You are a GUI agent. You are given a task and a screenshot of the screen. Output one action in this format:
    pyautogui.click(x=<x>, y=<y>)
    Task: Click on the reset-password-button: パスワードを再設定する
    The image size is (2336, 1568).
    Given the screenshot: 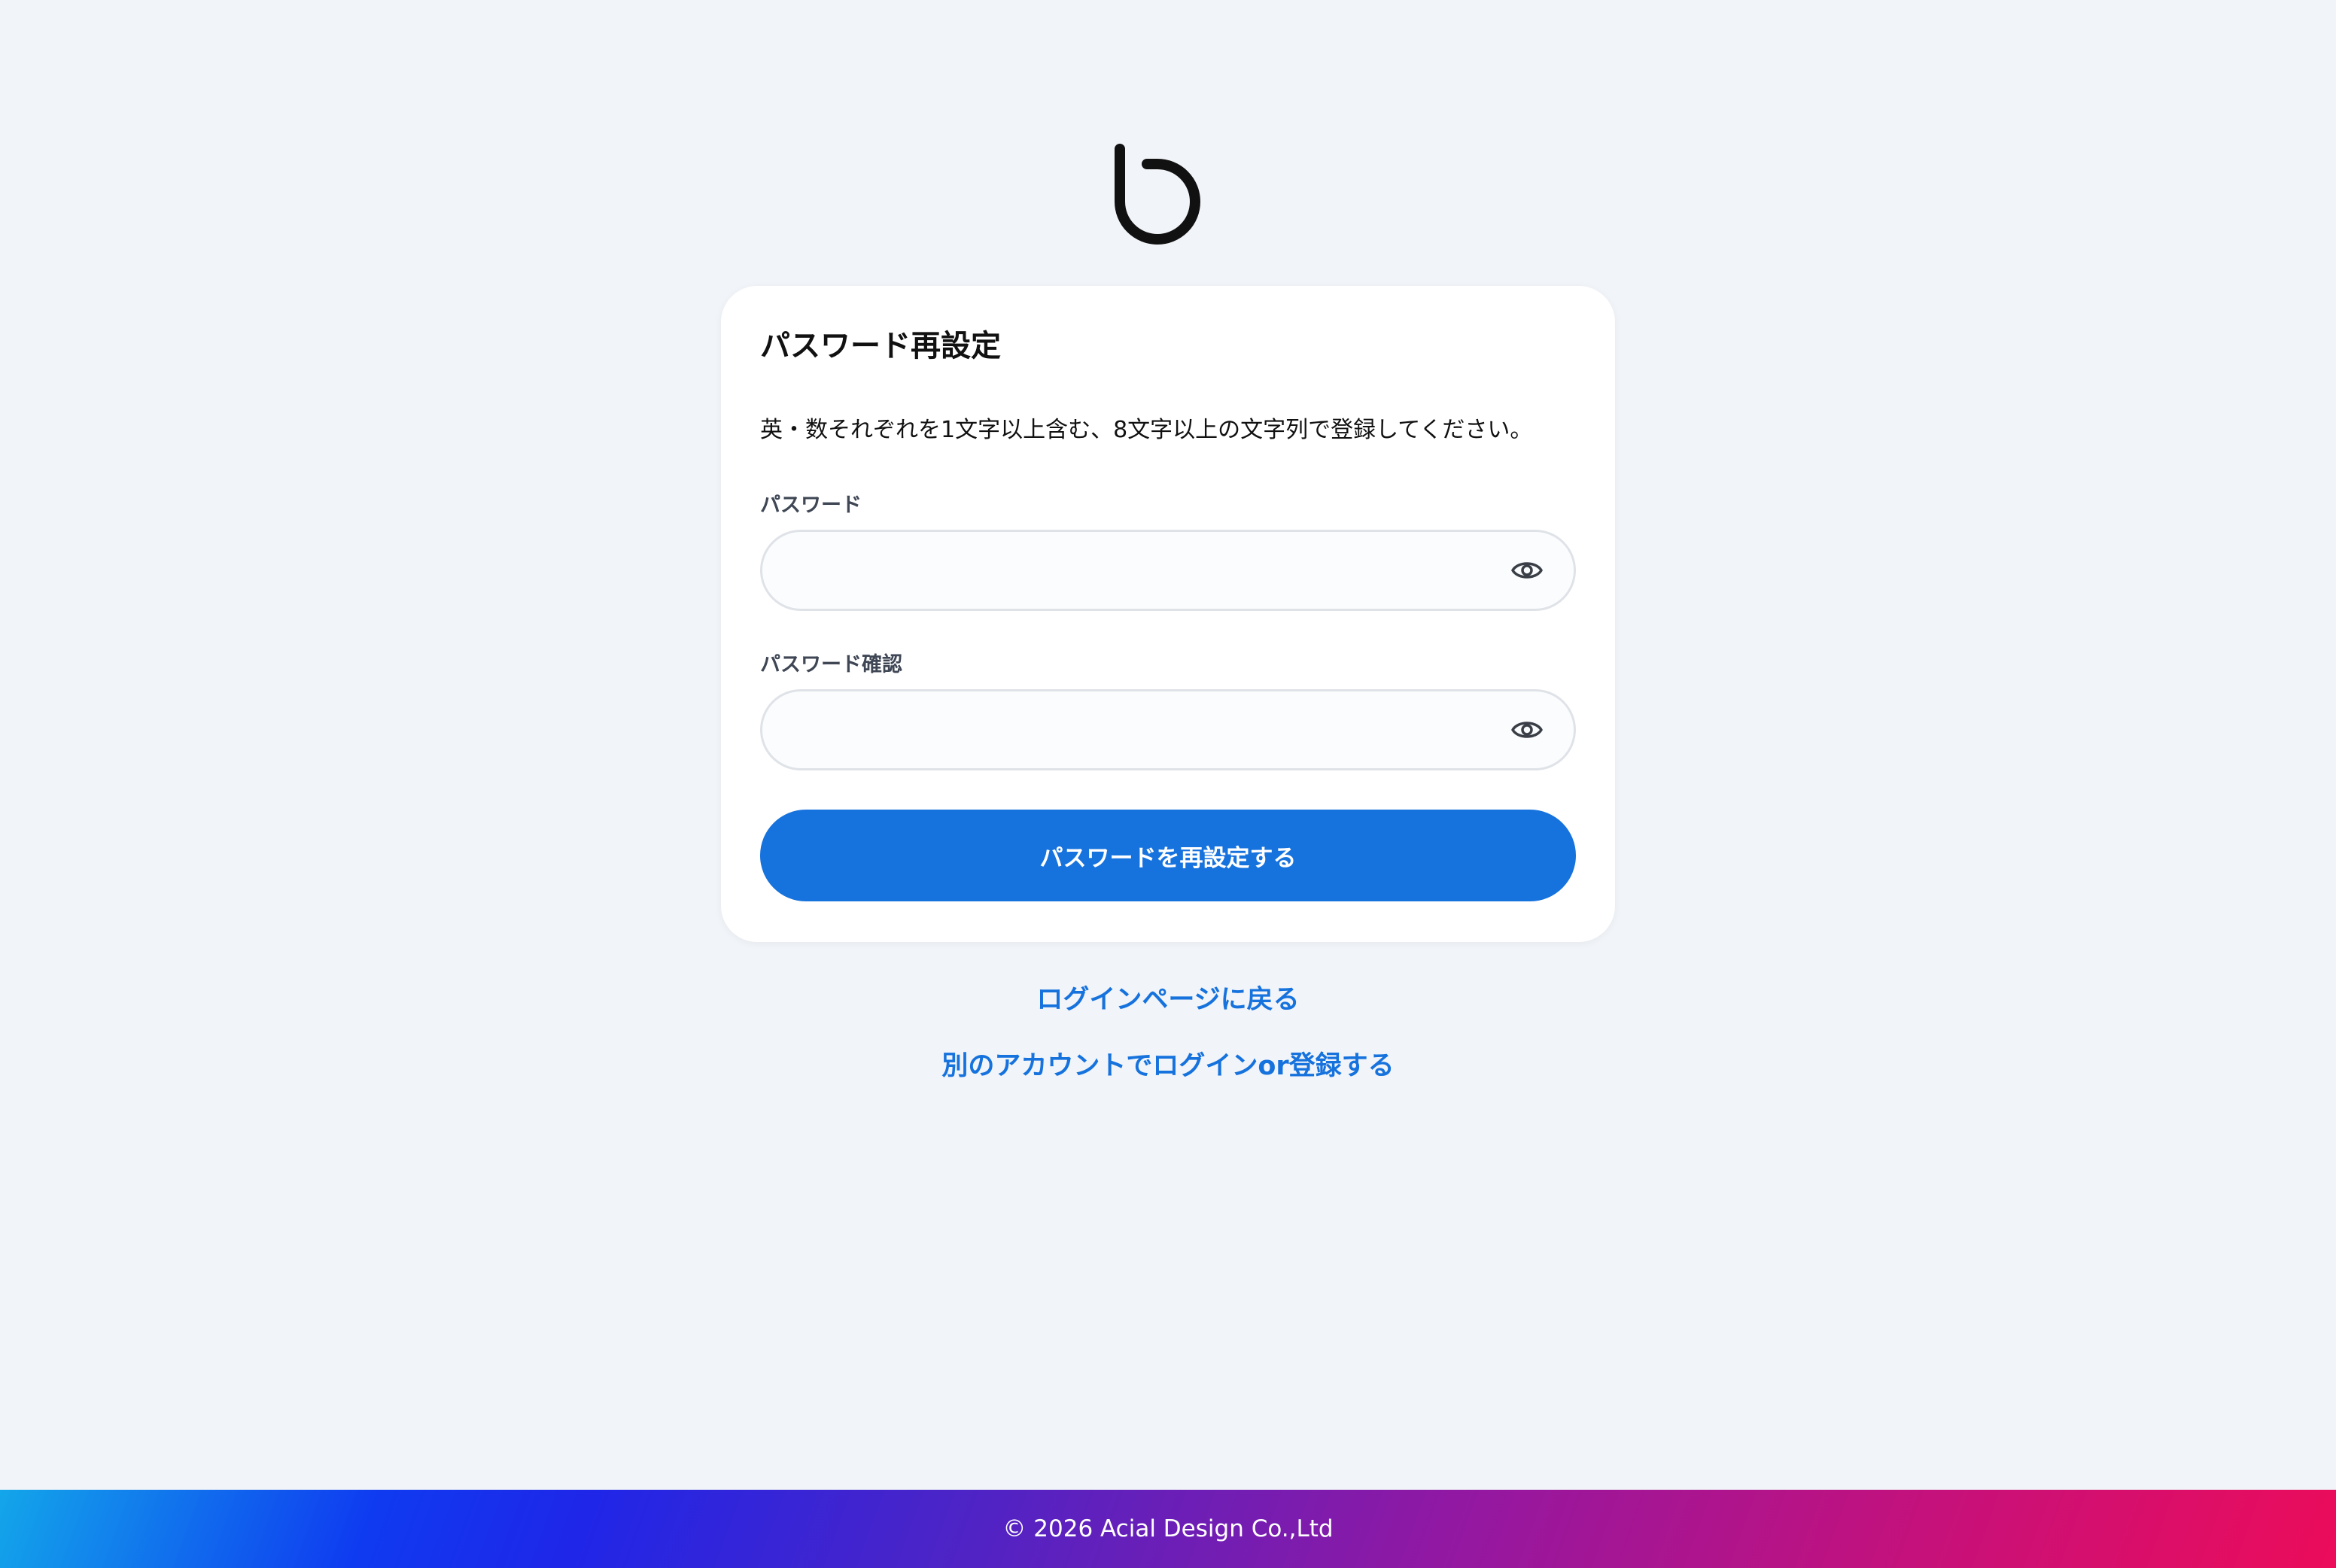 What is the action you would take?
    pyautogui.click(x=1168, y=856)
    